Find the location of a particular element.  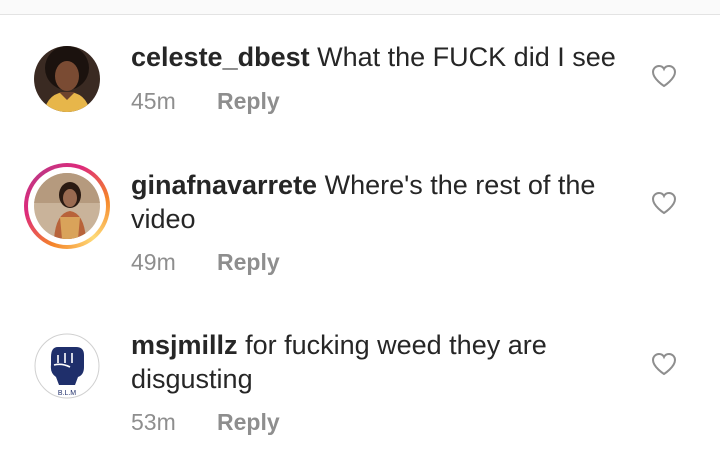

avatar: B.L.M is located at coordinates (67, 366).